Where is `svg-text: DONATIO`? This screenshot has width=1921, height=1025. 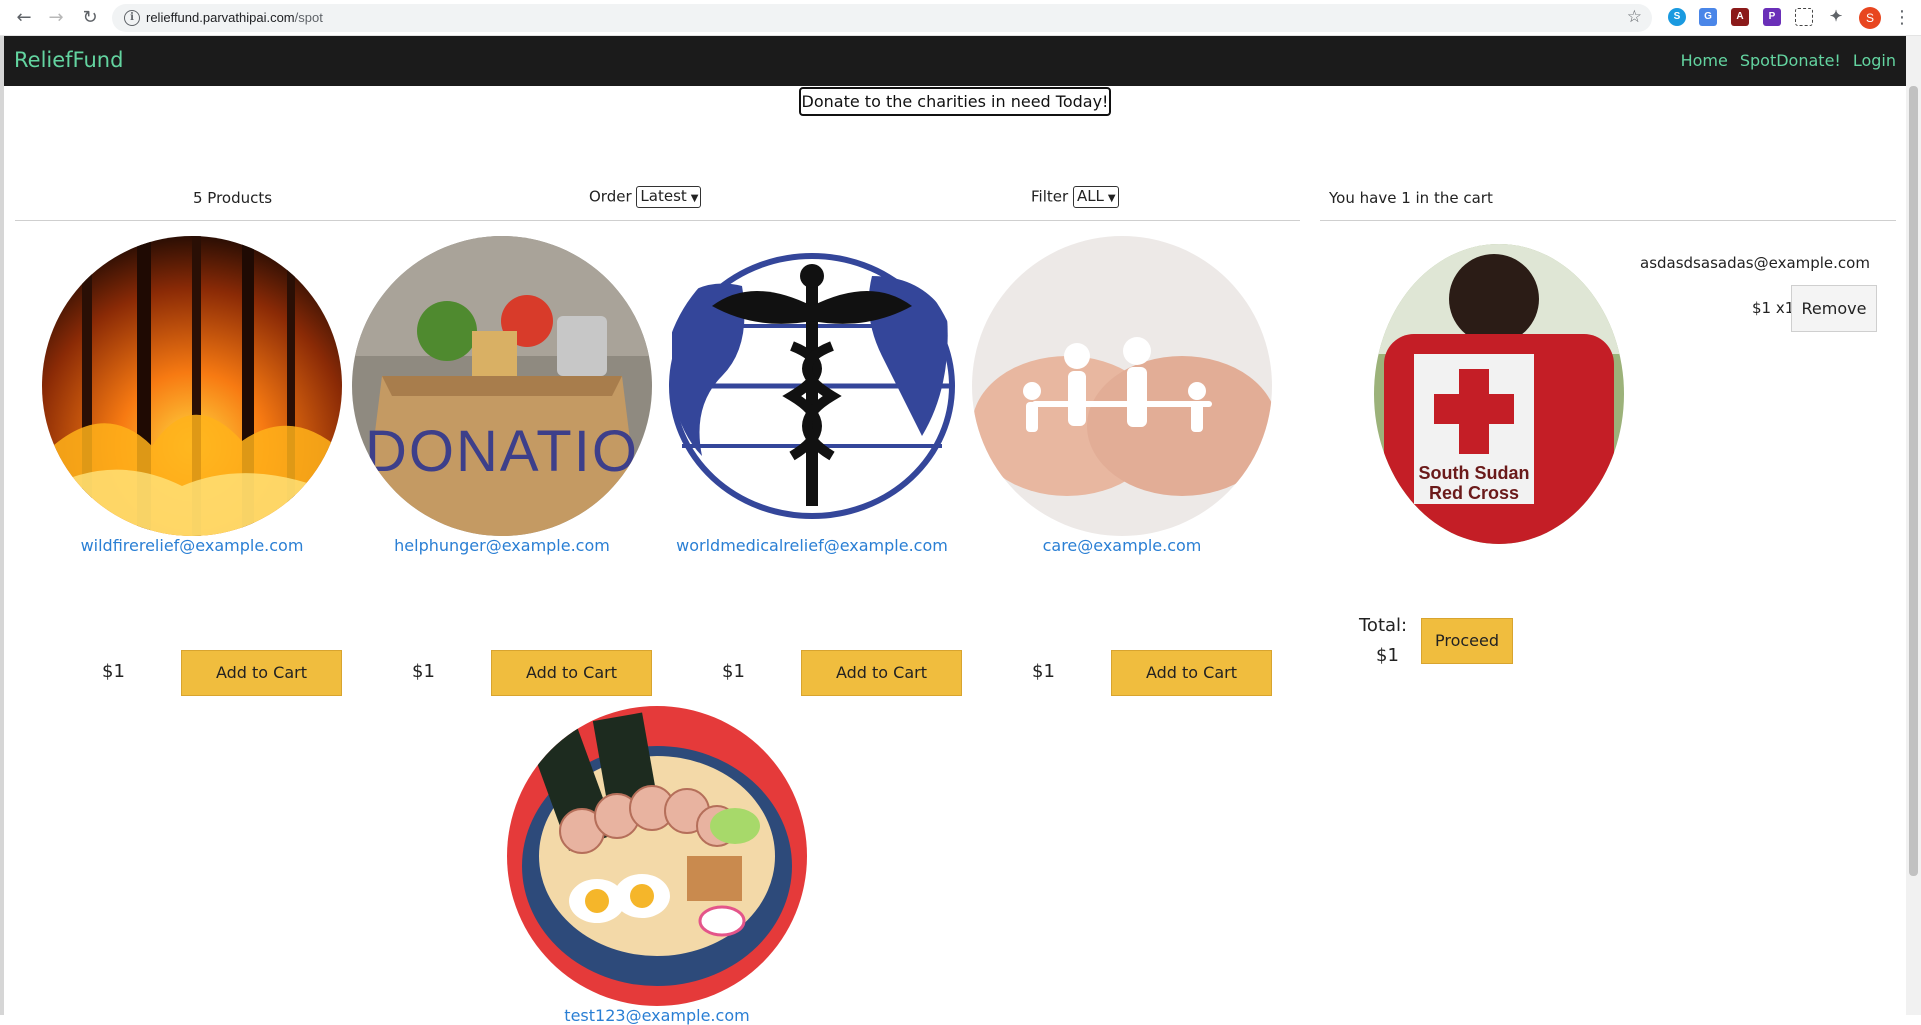
svg-text: DONATIO is located at coordinates (502, 451).